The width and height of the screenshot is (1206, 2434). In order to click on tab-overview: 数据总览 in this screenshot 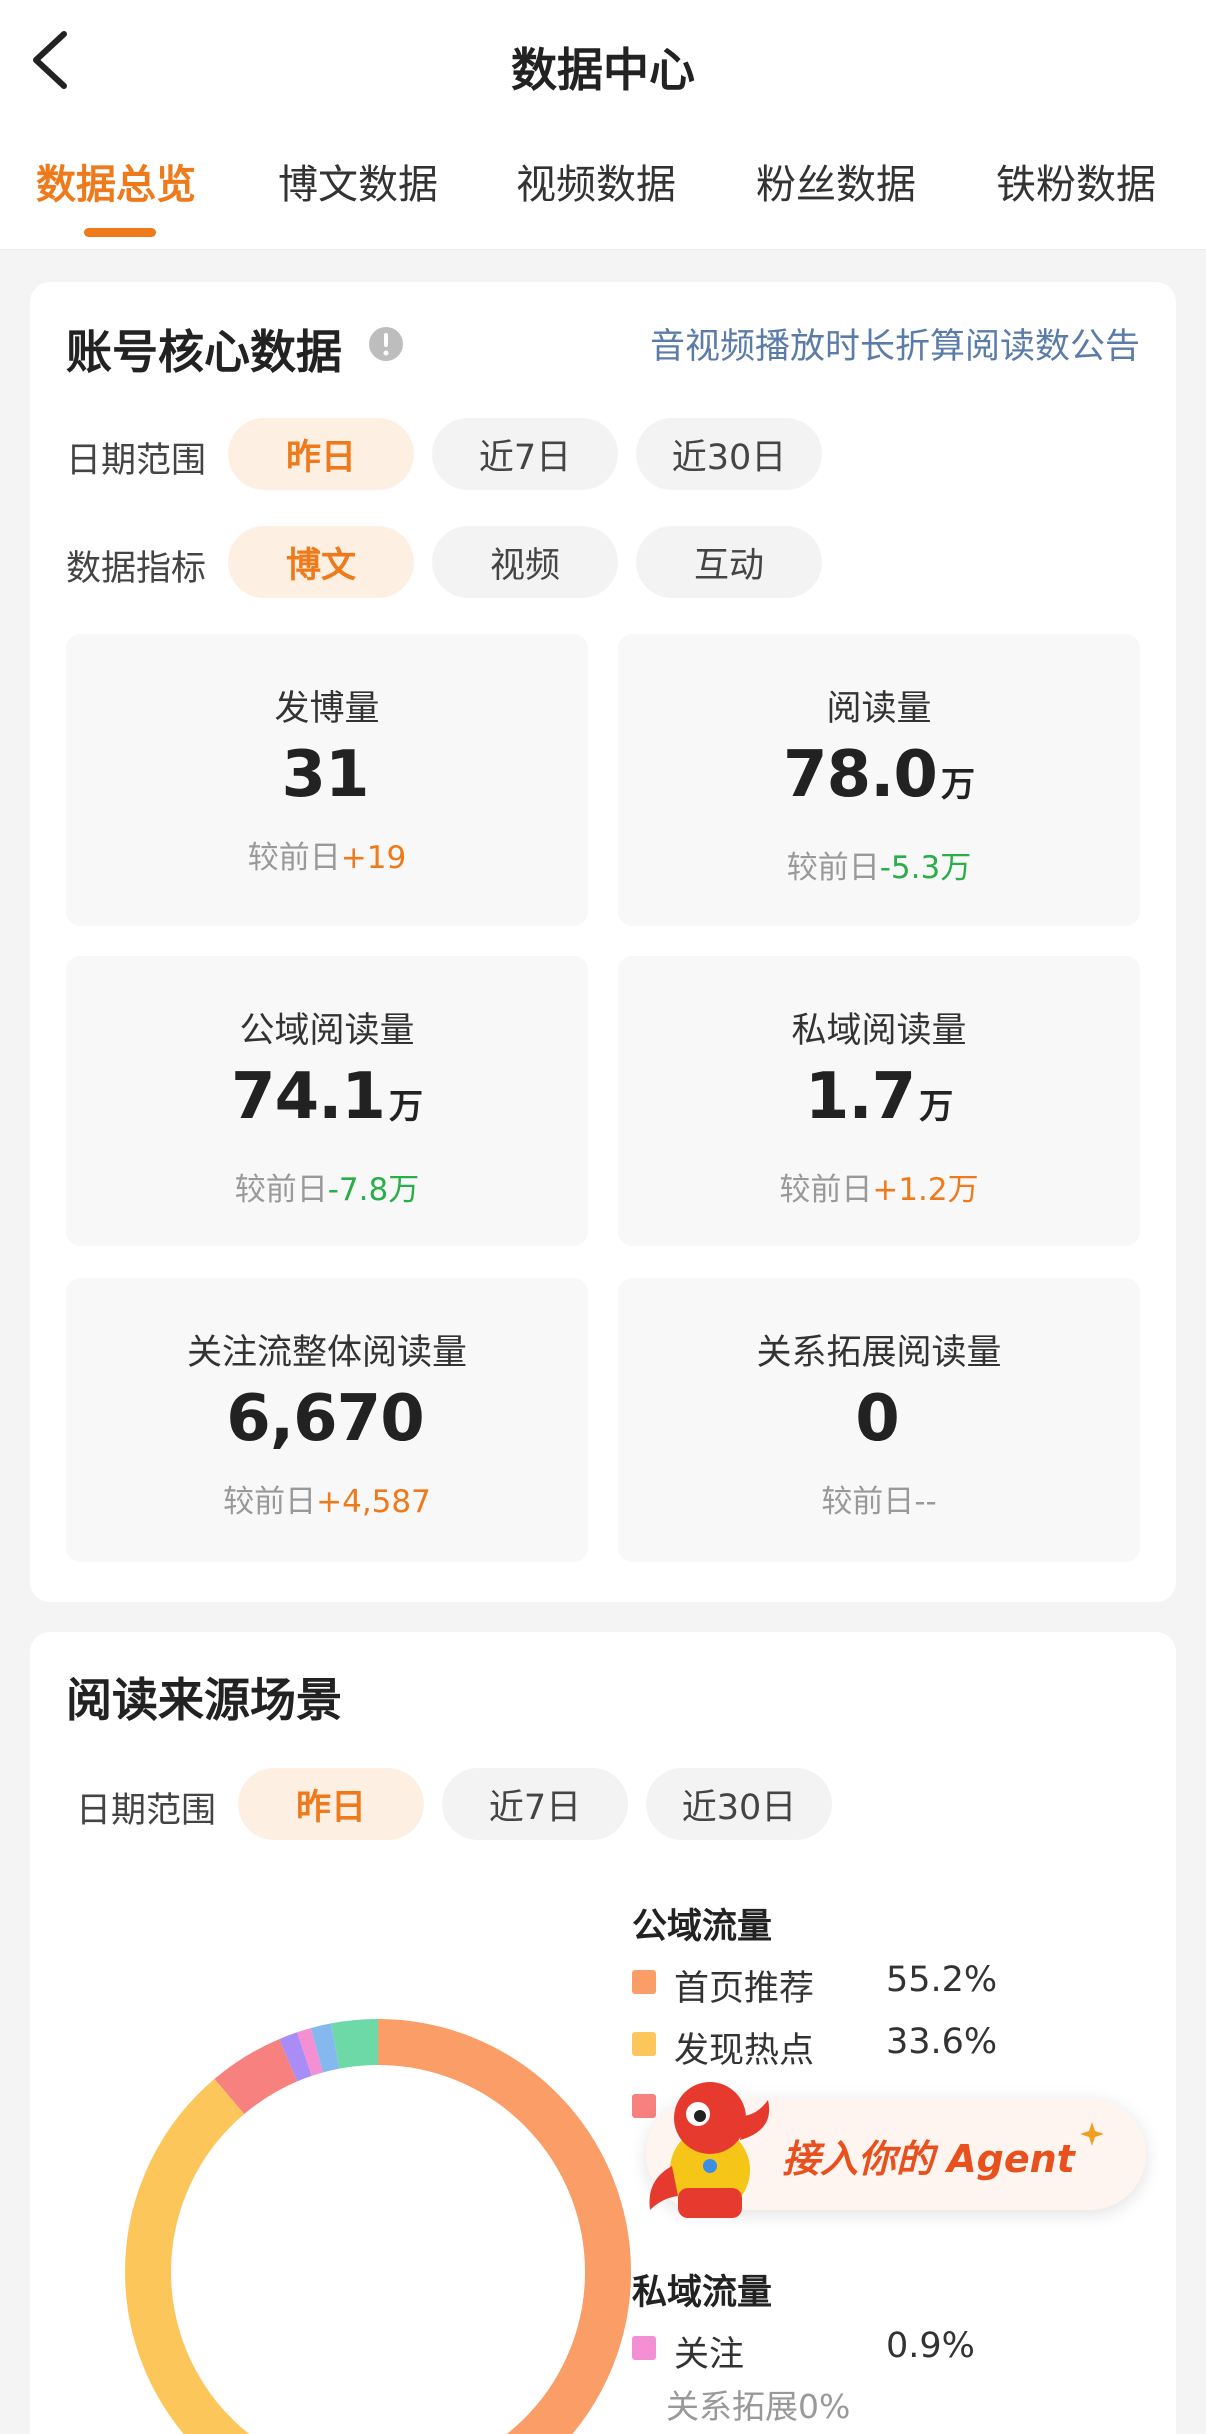, I will do `click(116, 181)`.